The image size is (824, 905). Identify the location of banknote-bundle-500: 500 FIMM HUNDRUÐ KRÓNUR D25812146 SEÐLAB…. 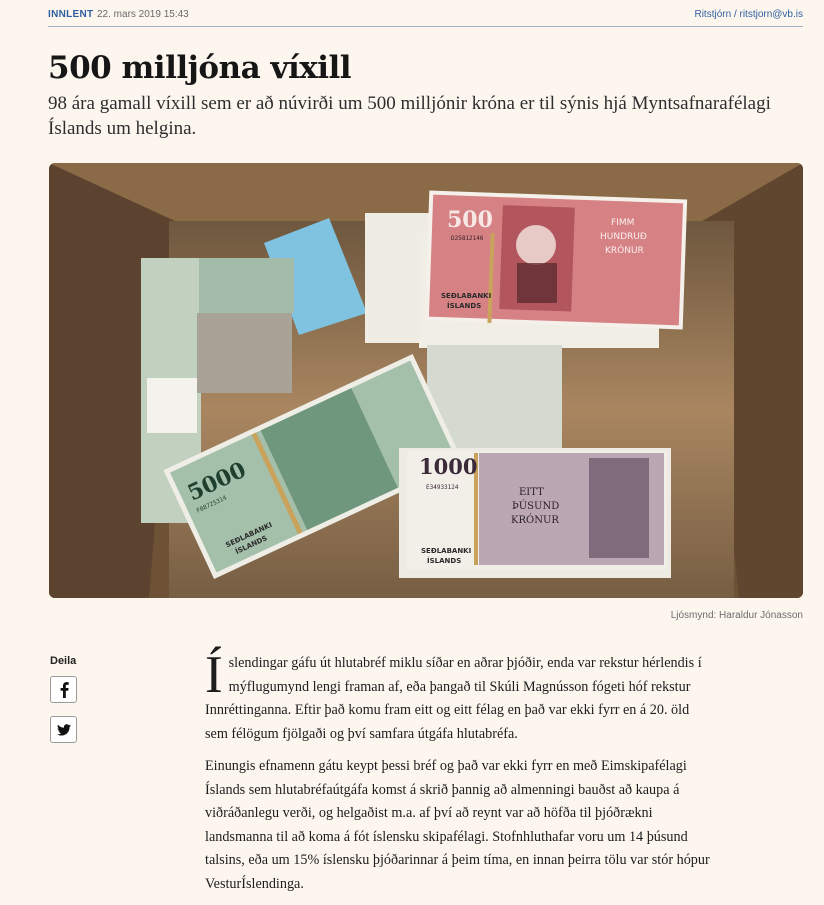
(526, 269).